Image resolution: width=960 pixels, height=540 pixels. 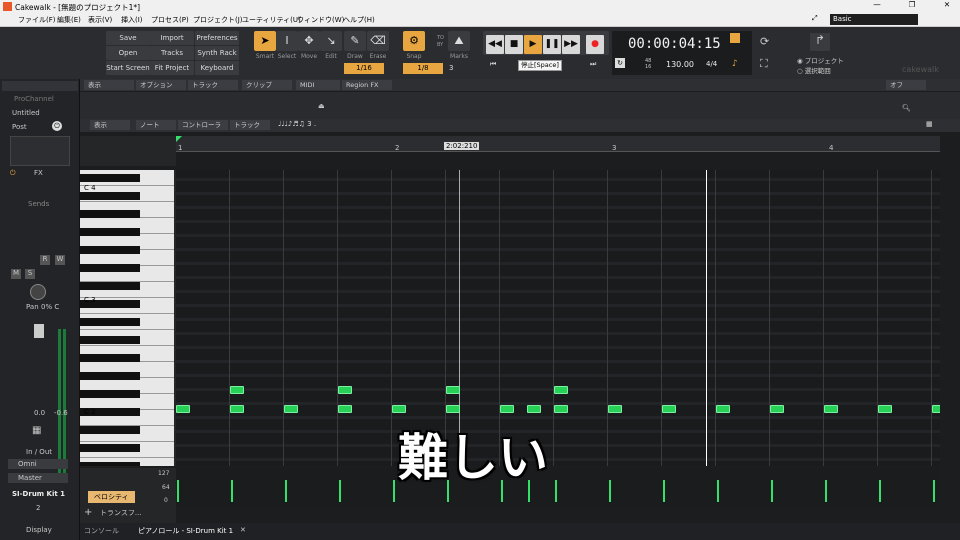 I want to click on metronome-icon: ♪, so click(x=735, y=64).